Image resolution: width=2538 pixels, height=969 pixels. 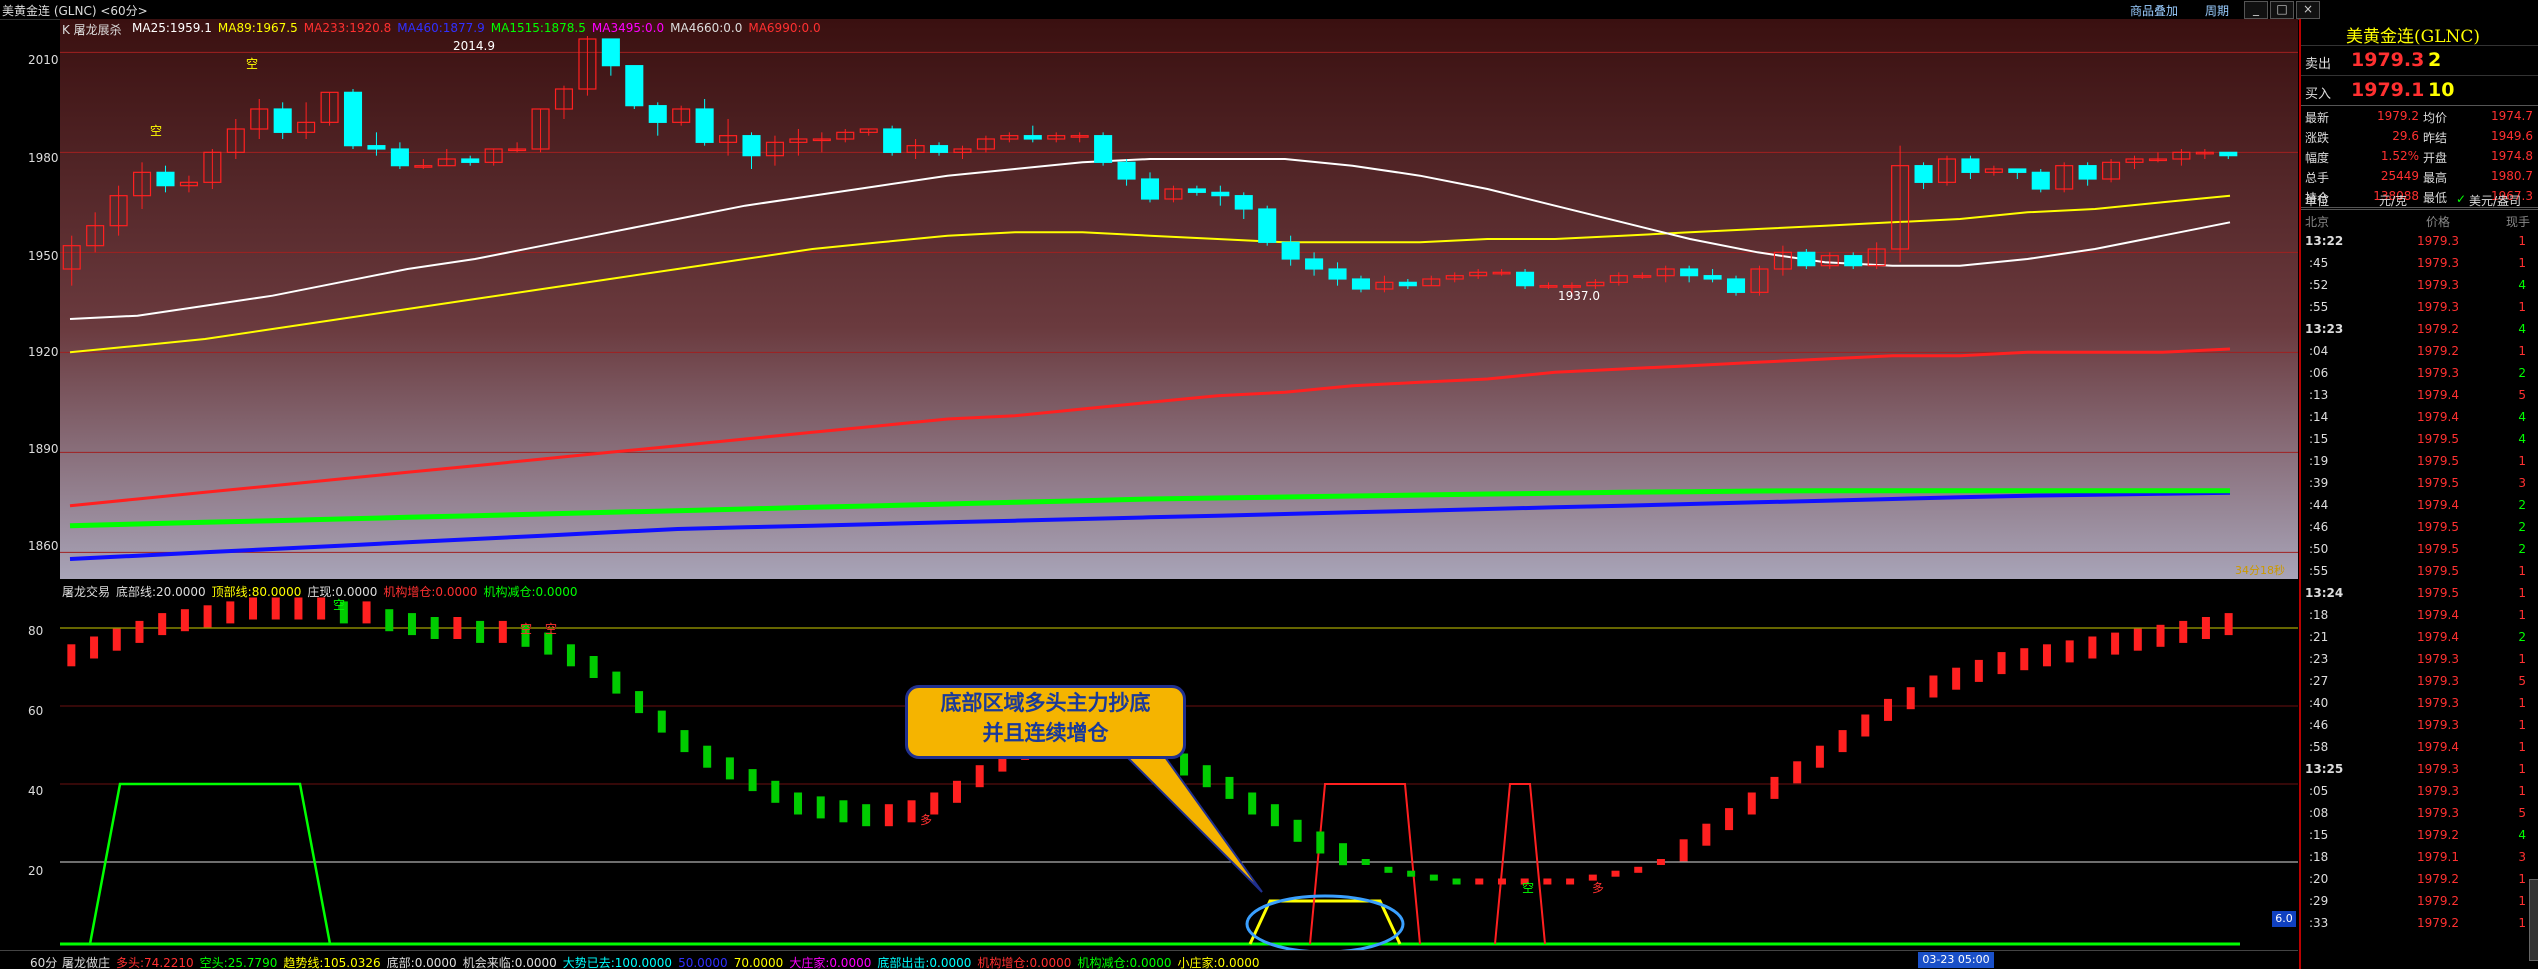 I want to click on period-button: 周期, so click(x=2217, y=10).